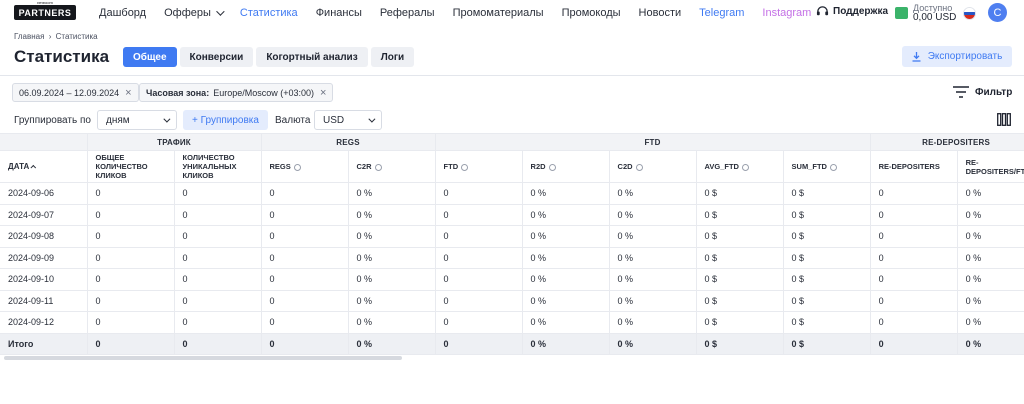  What do you see at coordinates (994, 92) in the screenshot?
I see `filter-label: Фильтр` at bounding box center [994, 92].